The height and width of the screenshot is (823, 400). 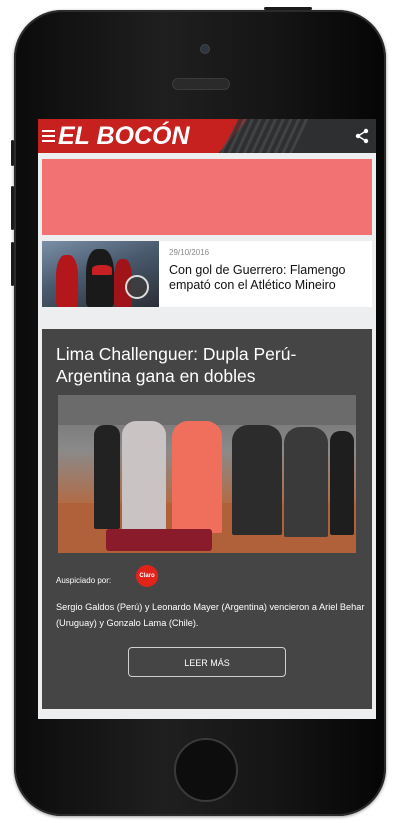 What do you see at coordinates (189, 252) in the screenshot?
I see `news-date: 29/10/2016` at bounding box center [189, 252].